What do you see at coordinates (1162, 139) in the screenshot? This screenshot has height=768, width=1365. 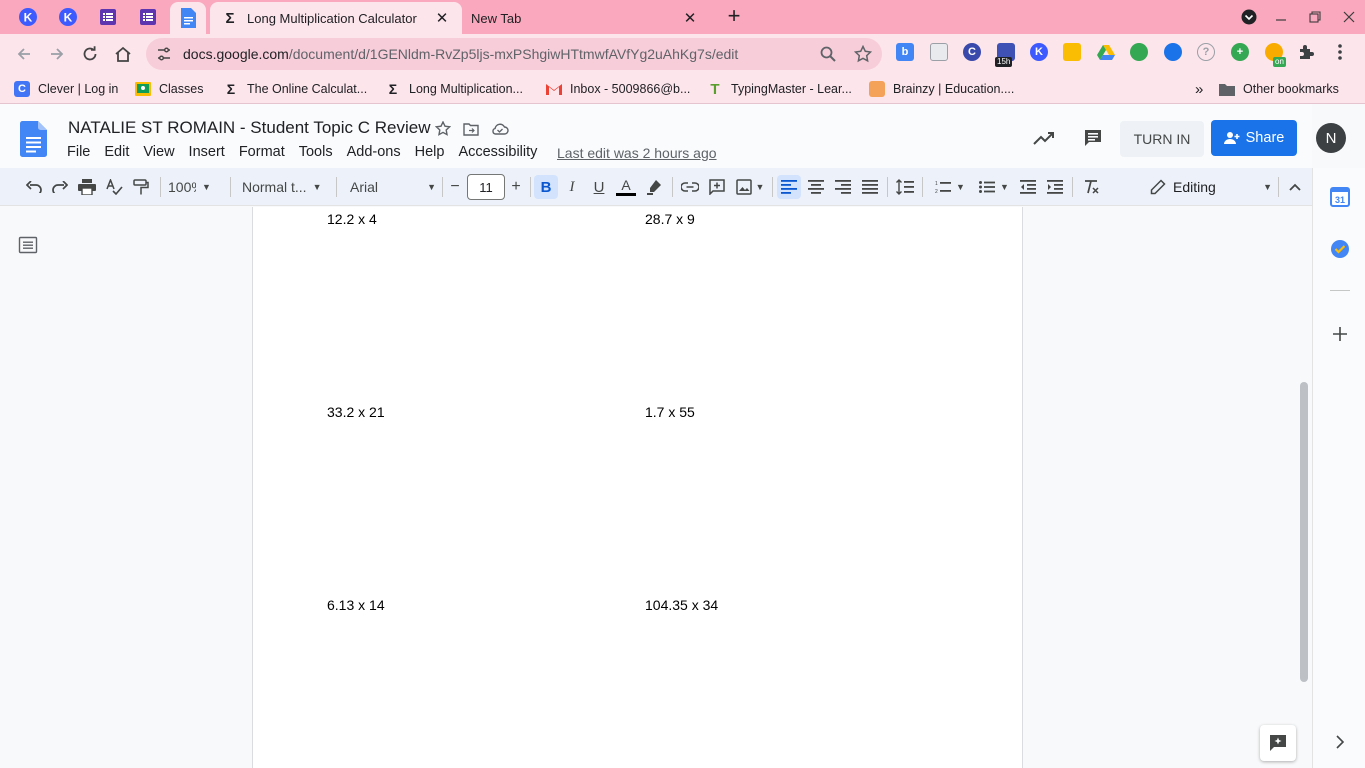 I see `turn-in-button: TURN IN` at bounding box center [1162, 139].